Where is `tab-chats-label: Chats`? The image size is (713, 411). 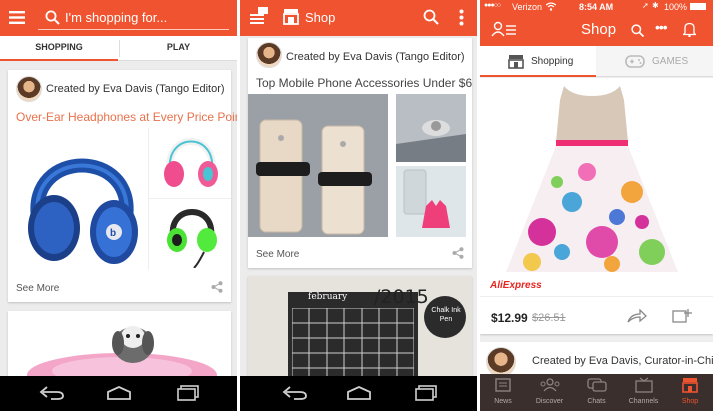 tab-chats-label: Chats is located at coordinates (596, 401).